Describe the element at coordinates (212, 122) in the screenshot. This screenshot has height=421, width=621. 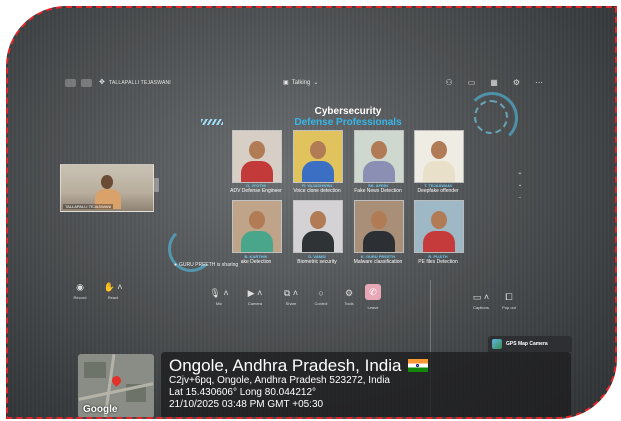
I see `decor-stripes` at that location.